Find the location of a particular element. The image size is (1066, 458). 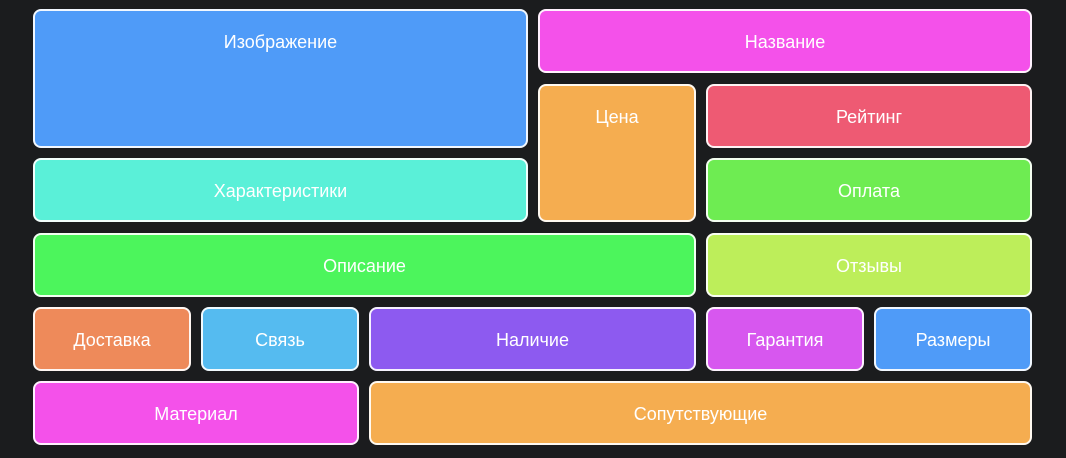

tile-stock: Наличие is located at coordinates (532, 339).